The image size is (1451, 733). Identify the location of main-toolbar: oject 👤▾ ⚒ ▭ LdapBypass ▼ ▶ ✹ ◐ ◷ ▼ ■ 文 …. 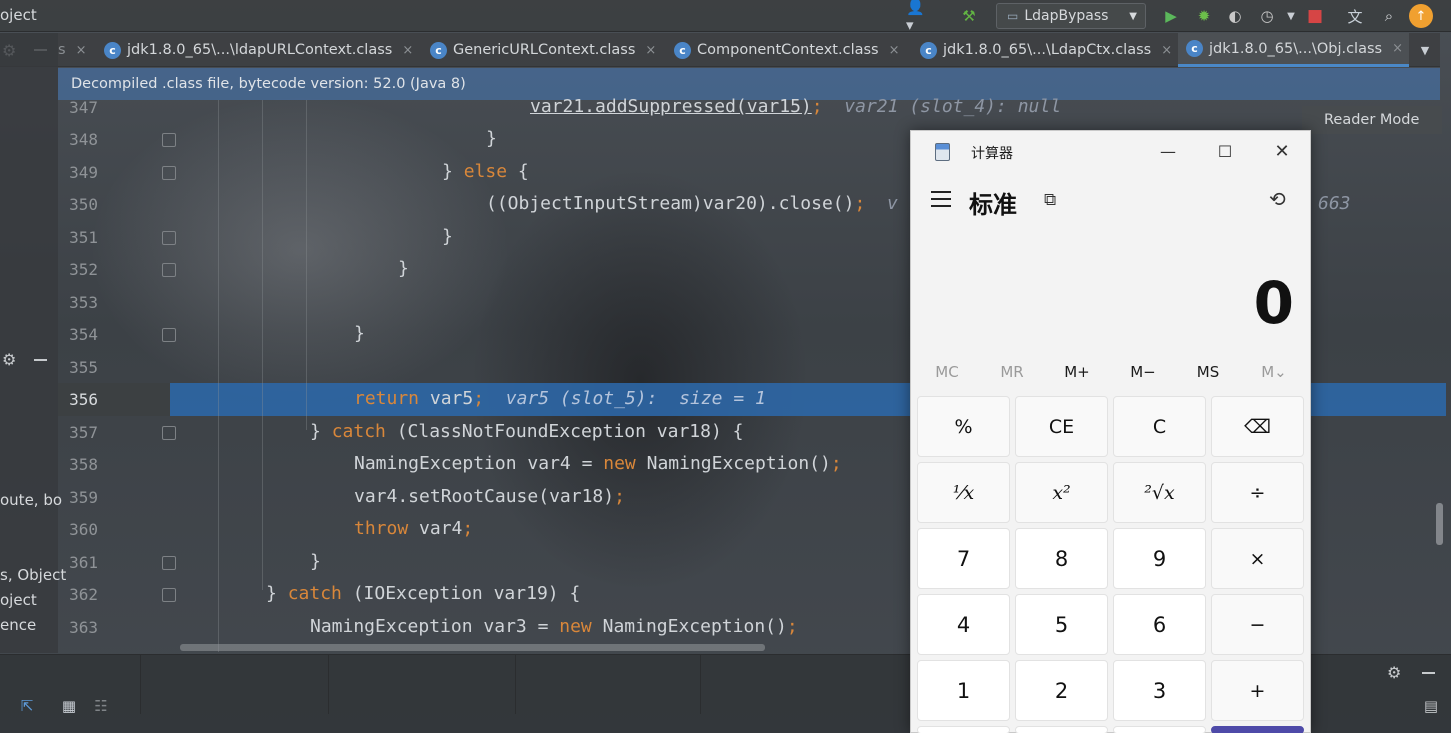
(725, 17).